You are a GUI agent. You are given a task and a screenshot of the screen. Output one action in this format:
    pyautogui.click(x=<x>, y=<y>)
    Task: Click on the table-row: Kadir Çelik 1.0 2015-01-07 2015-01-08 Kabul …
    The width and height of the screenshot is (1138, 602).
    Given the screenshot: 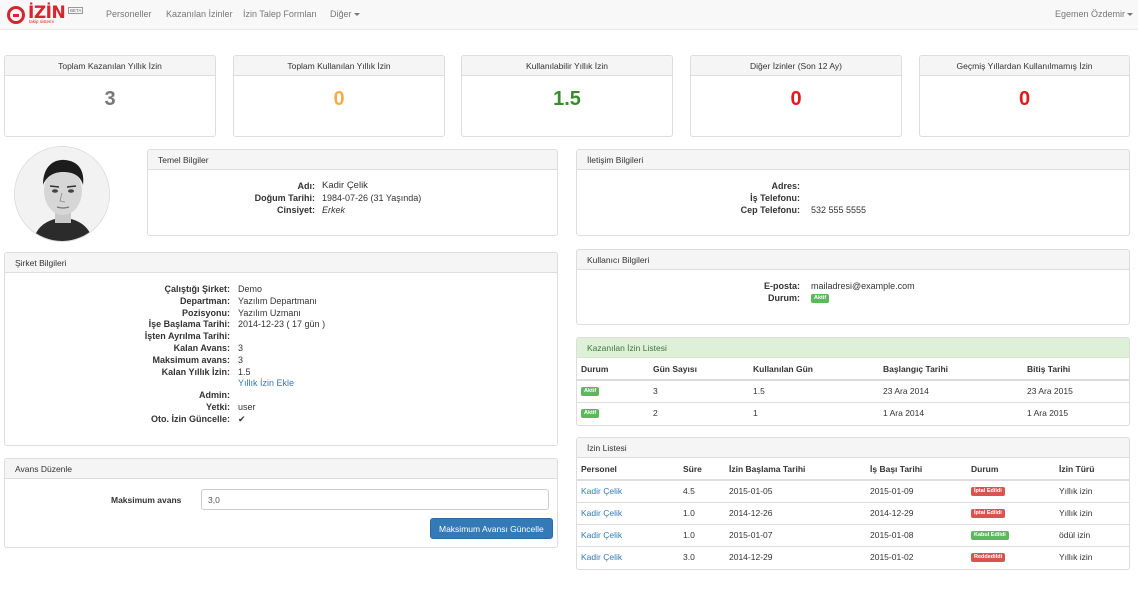 What is the action you would take?
    pyautogui.click(x=853, y=534)
    